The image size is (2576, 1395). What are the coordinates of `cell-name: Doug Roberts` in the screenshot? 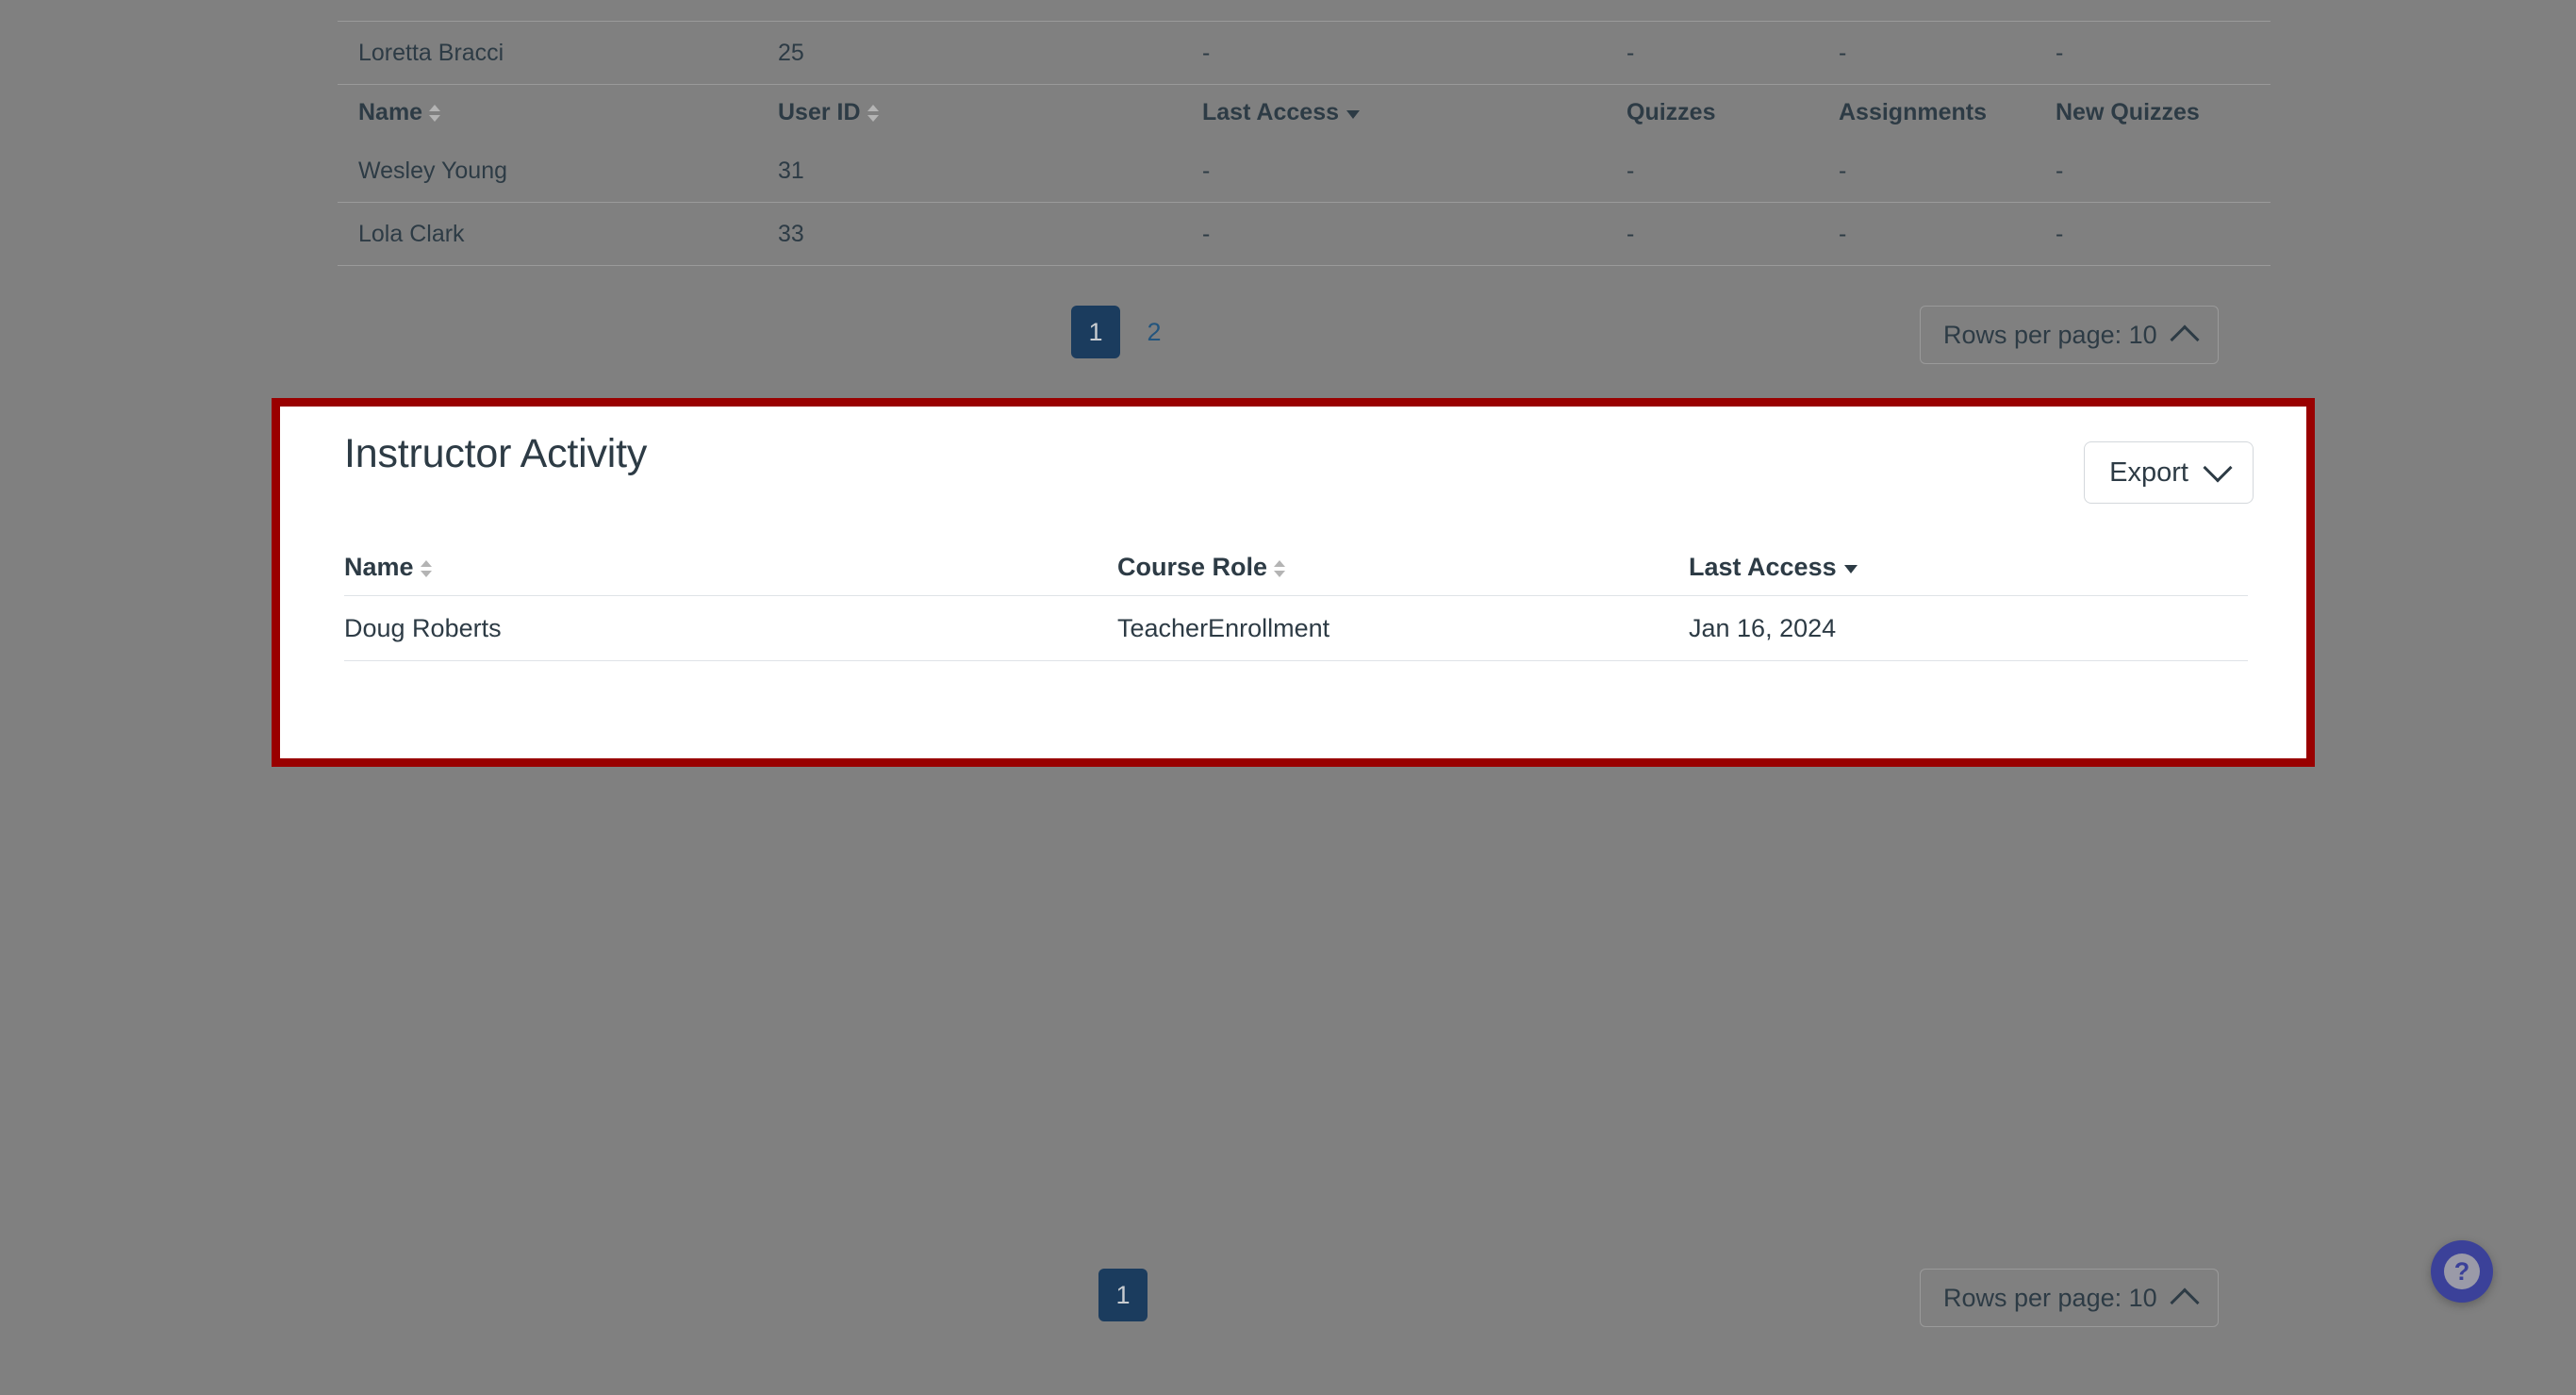 It's located at (730, 628).